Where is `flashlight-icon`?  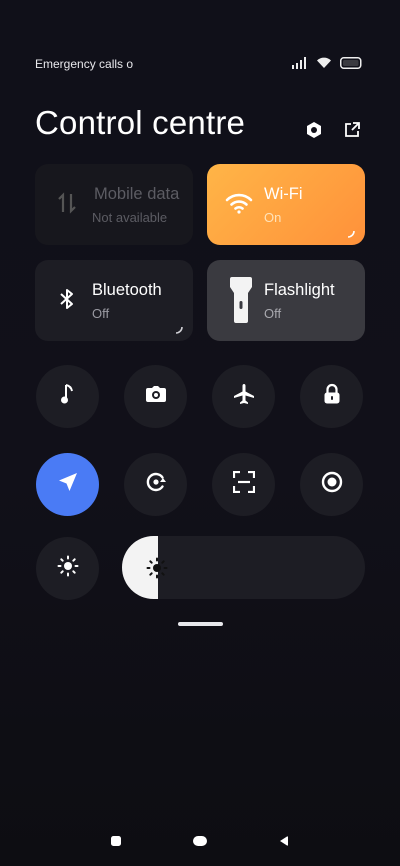 flashlight-icon is located at coordinates (241, 300).